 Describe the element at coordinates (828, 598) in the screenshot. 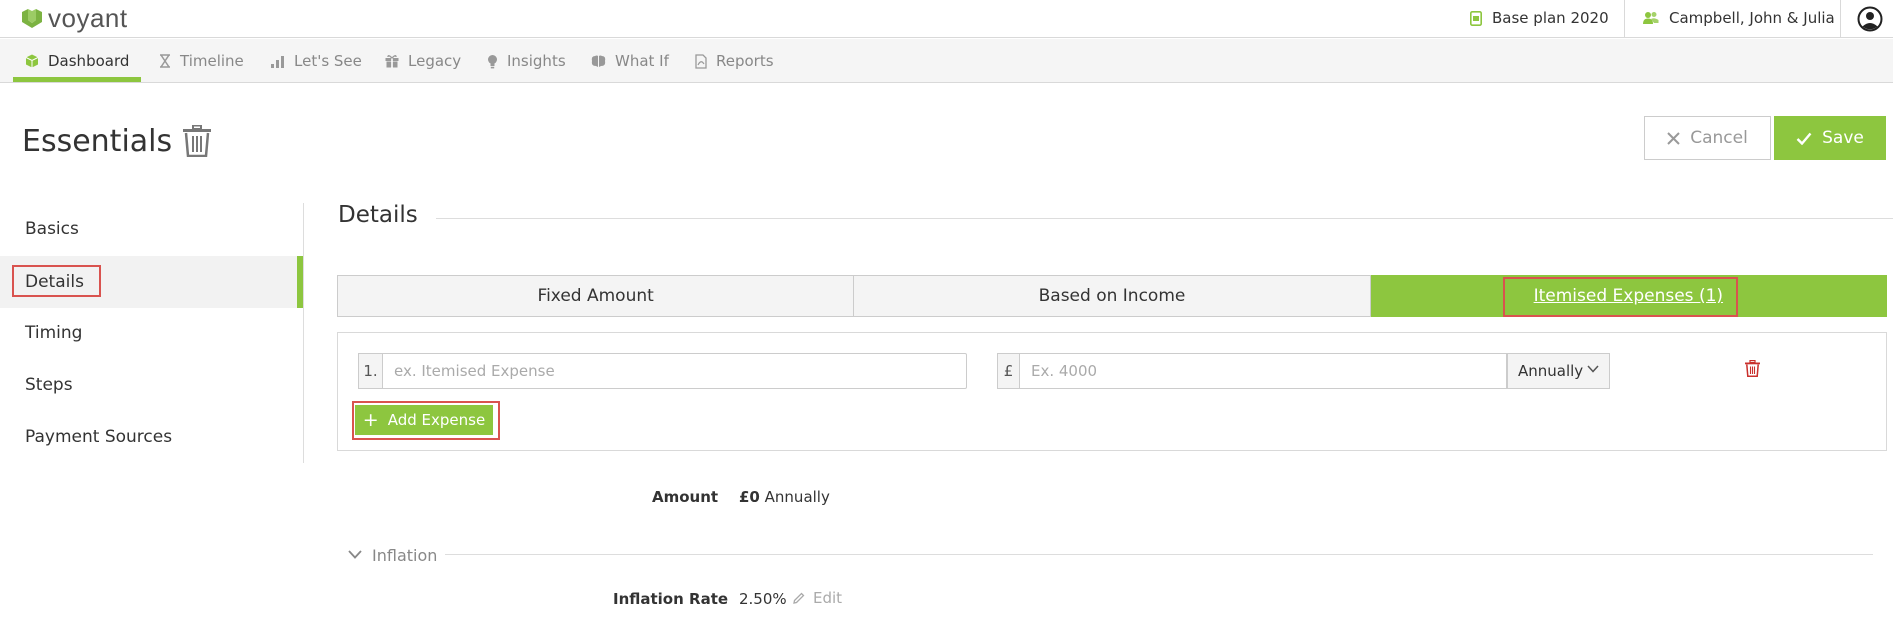

I see `edit-label: Edit` at that location.